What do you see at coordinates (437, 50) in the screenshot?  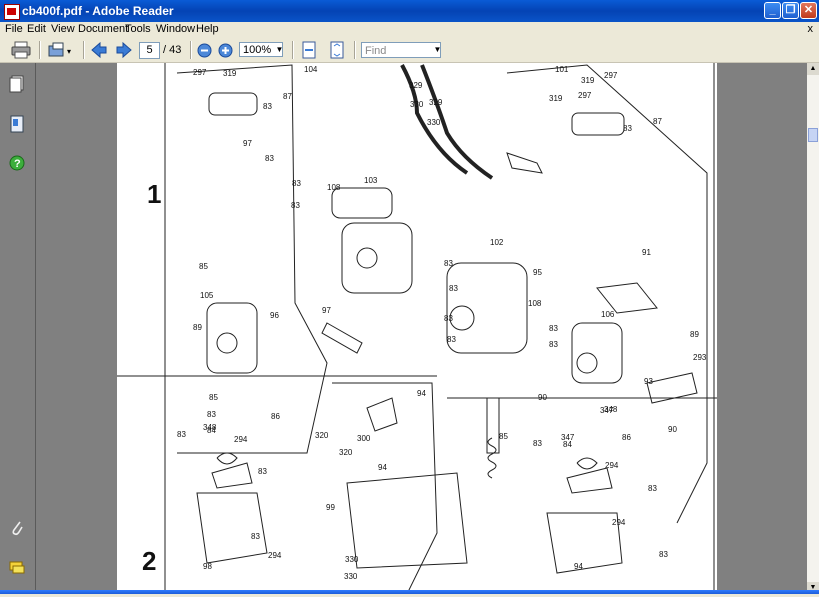 I see `find-dropdown-icon: ▼` at bounding box center [437, 50].